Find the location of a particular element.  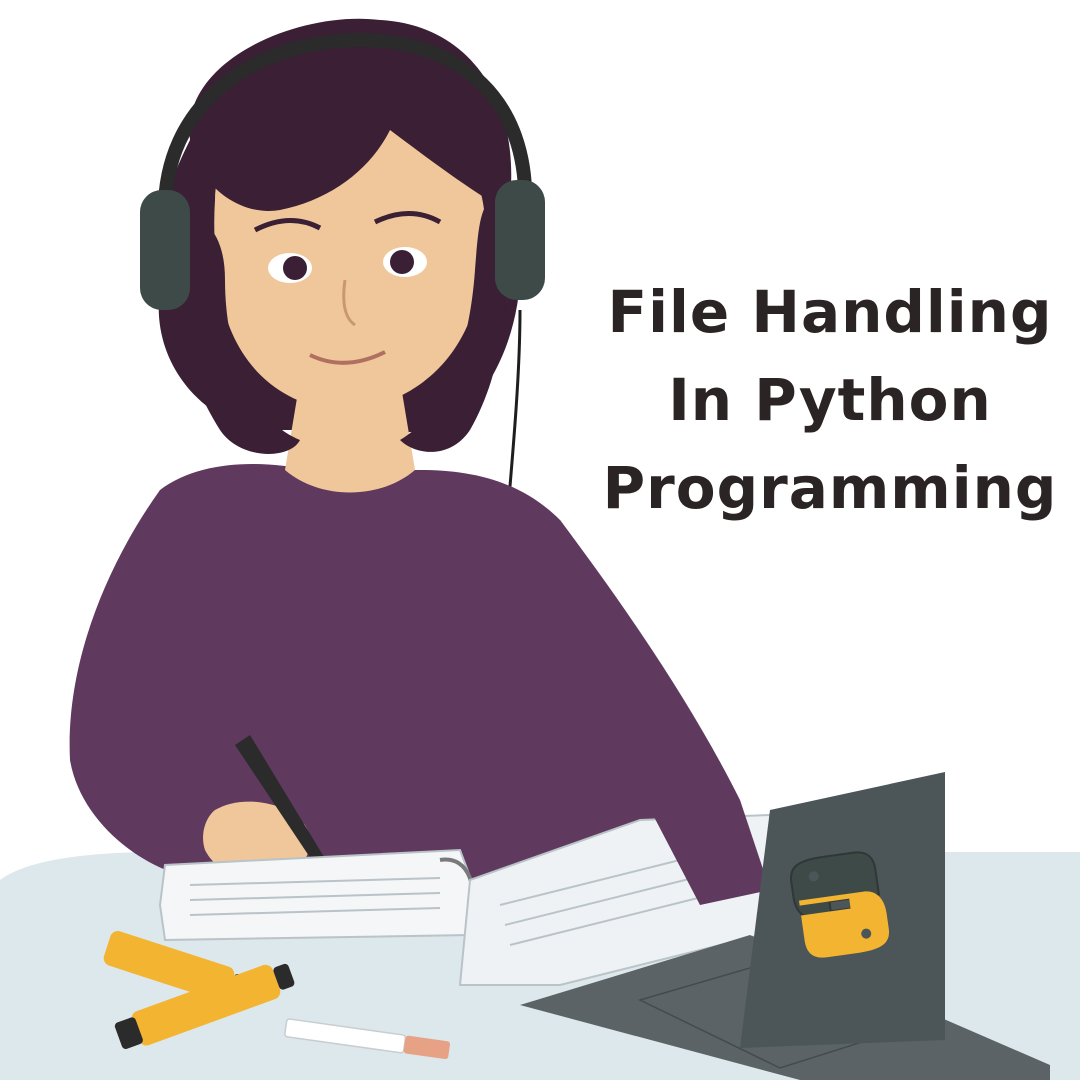

headphone-right-cup is located at coordinates (520, 240).